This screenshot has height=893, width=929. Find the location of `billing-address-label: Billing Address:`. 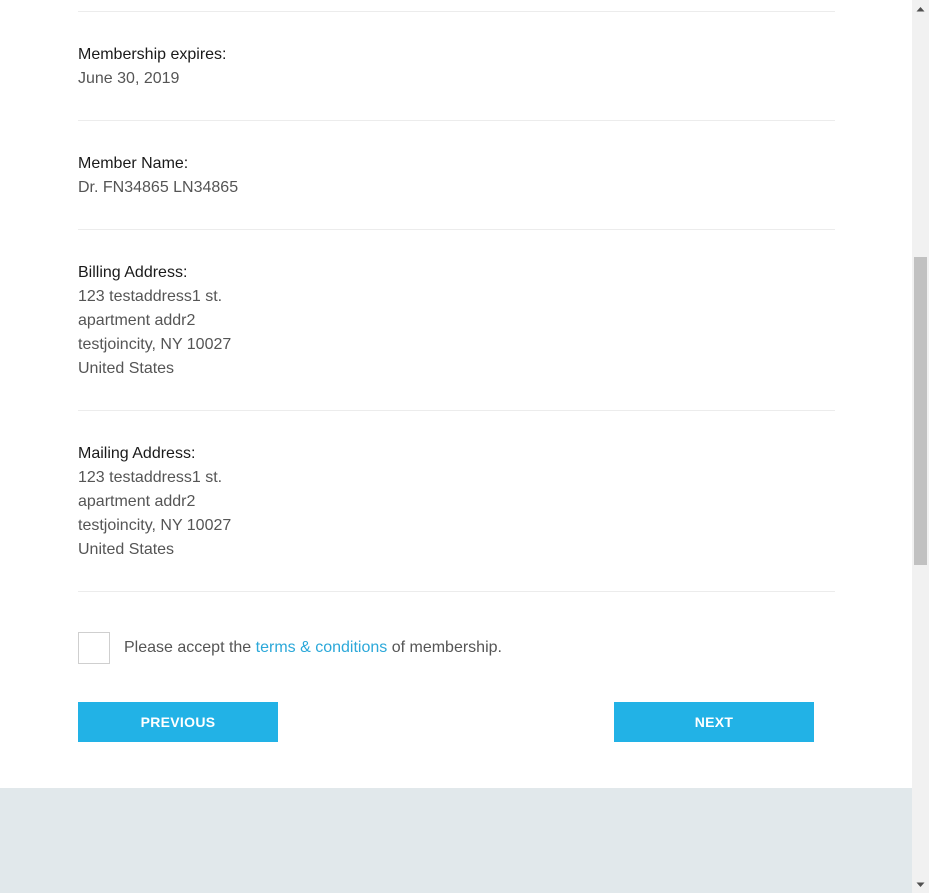

billing-address-label: Billing Address: is located at coordinates (133, 272).